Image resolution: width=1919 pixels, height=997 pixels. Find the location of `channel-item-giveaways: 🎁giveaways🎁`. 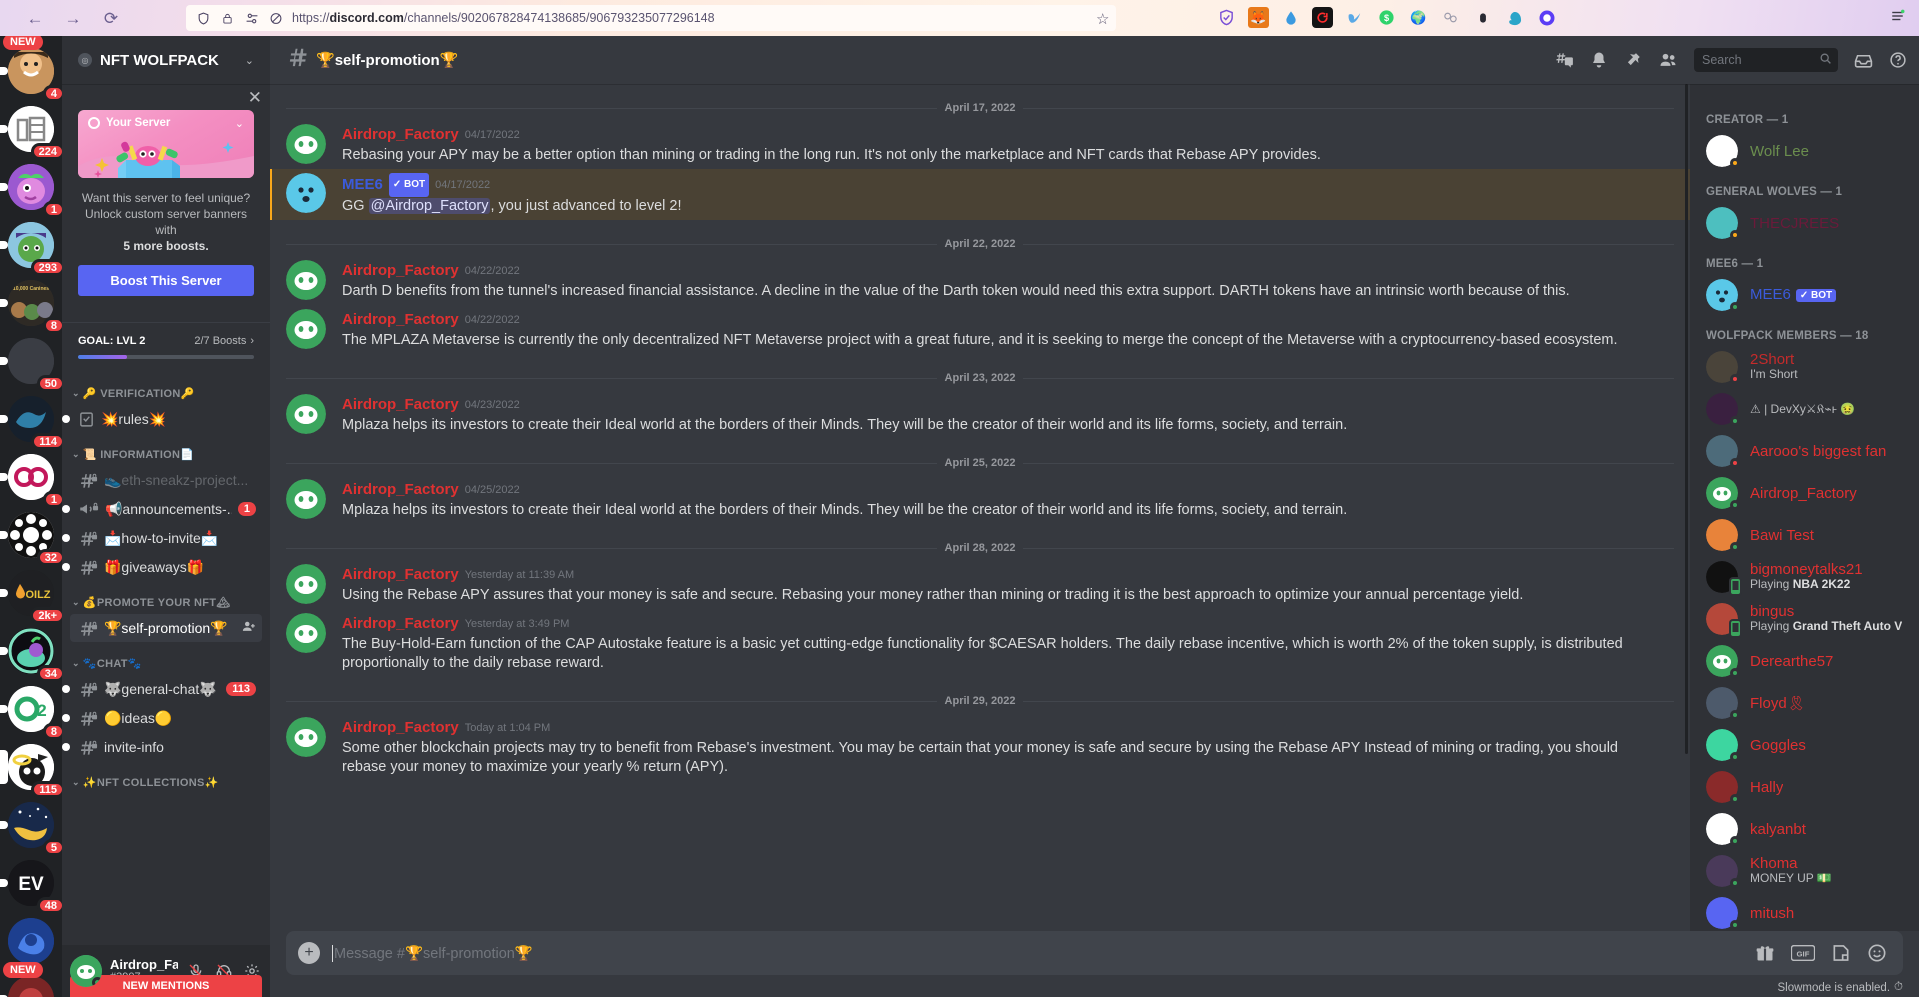

channel-item-giveaways: 🎁giveaways🎁 is located at coordinates (162, 567).